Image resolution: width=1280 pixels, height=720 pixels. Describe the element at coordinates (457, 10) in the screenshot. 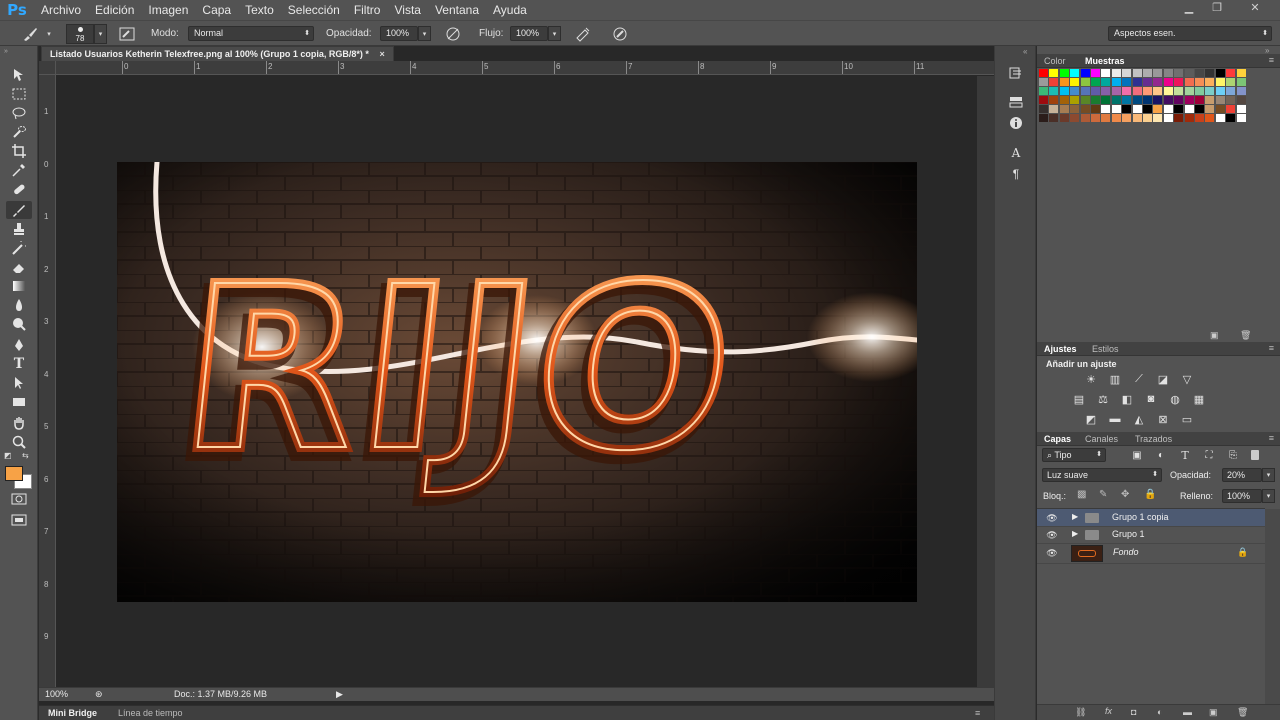

I see `menu-ventana: Ventana` at that location.